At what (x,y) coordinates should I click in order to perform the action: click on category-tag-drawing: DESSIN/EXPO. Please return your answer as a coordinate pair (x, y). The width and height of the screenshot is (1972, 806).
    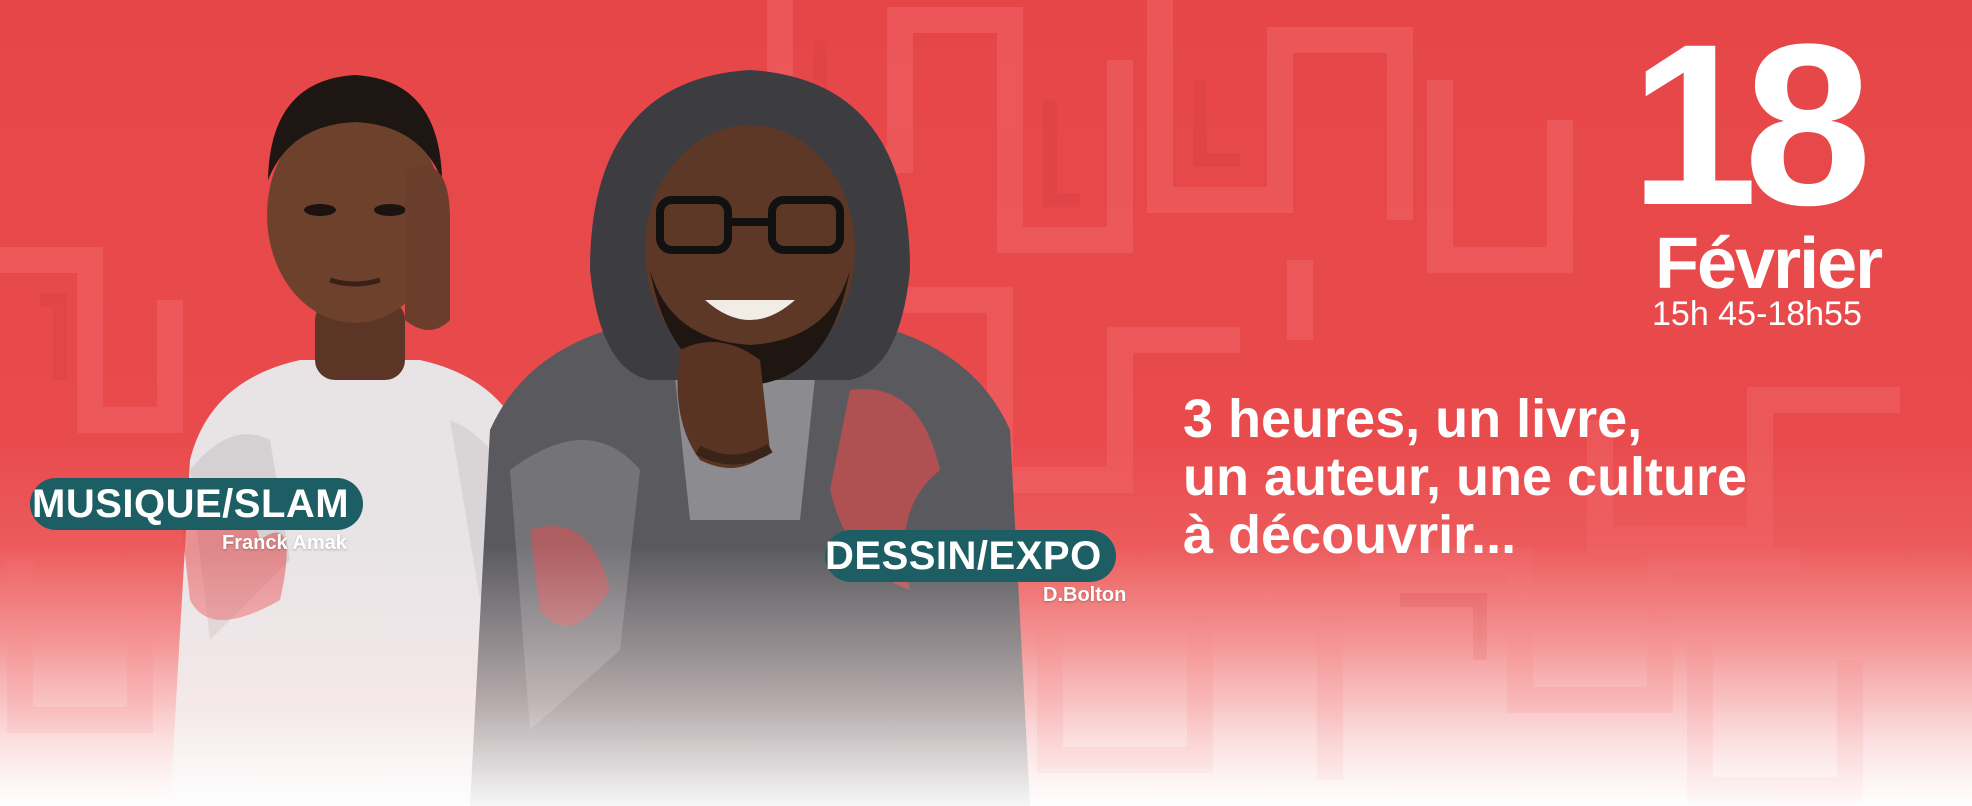
    Looking at the image, I should click on (970, 556).